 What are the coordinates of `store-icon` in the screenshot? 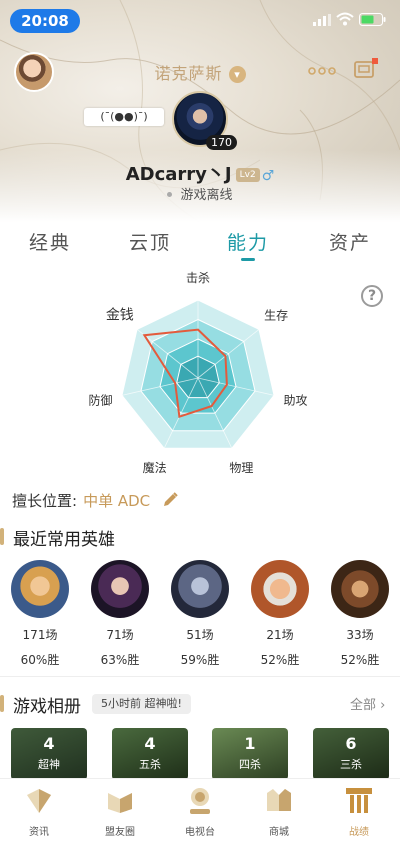 It's located at (279, 800).